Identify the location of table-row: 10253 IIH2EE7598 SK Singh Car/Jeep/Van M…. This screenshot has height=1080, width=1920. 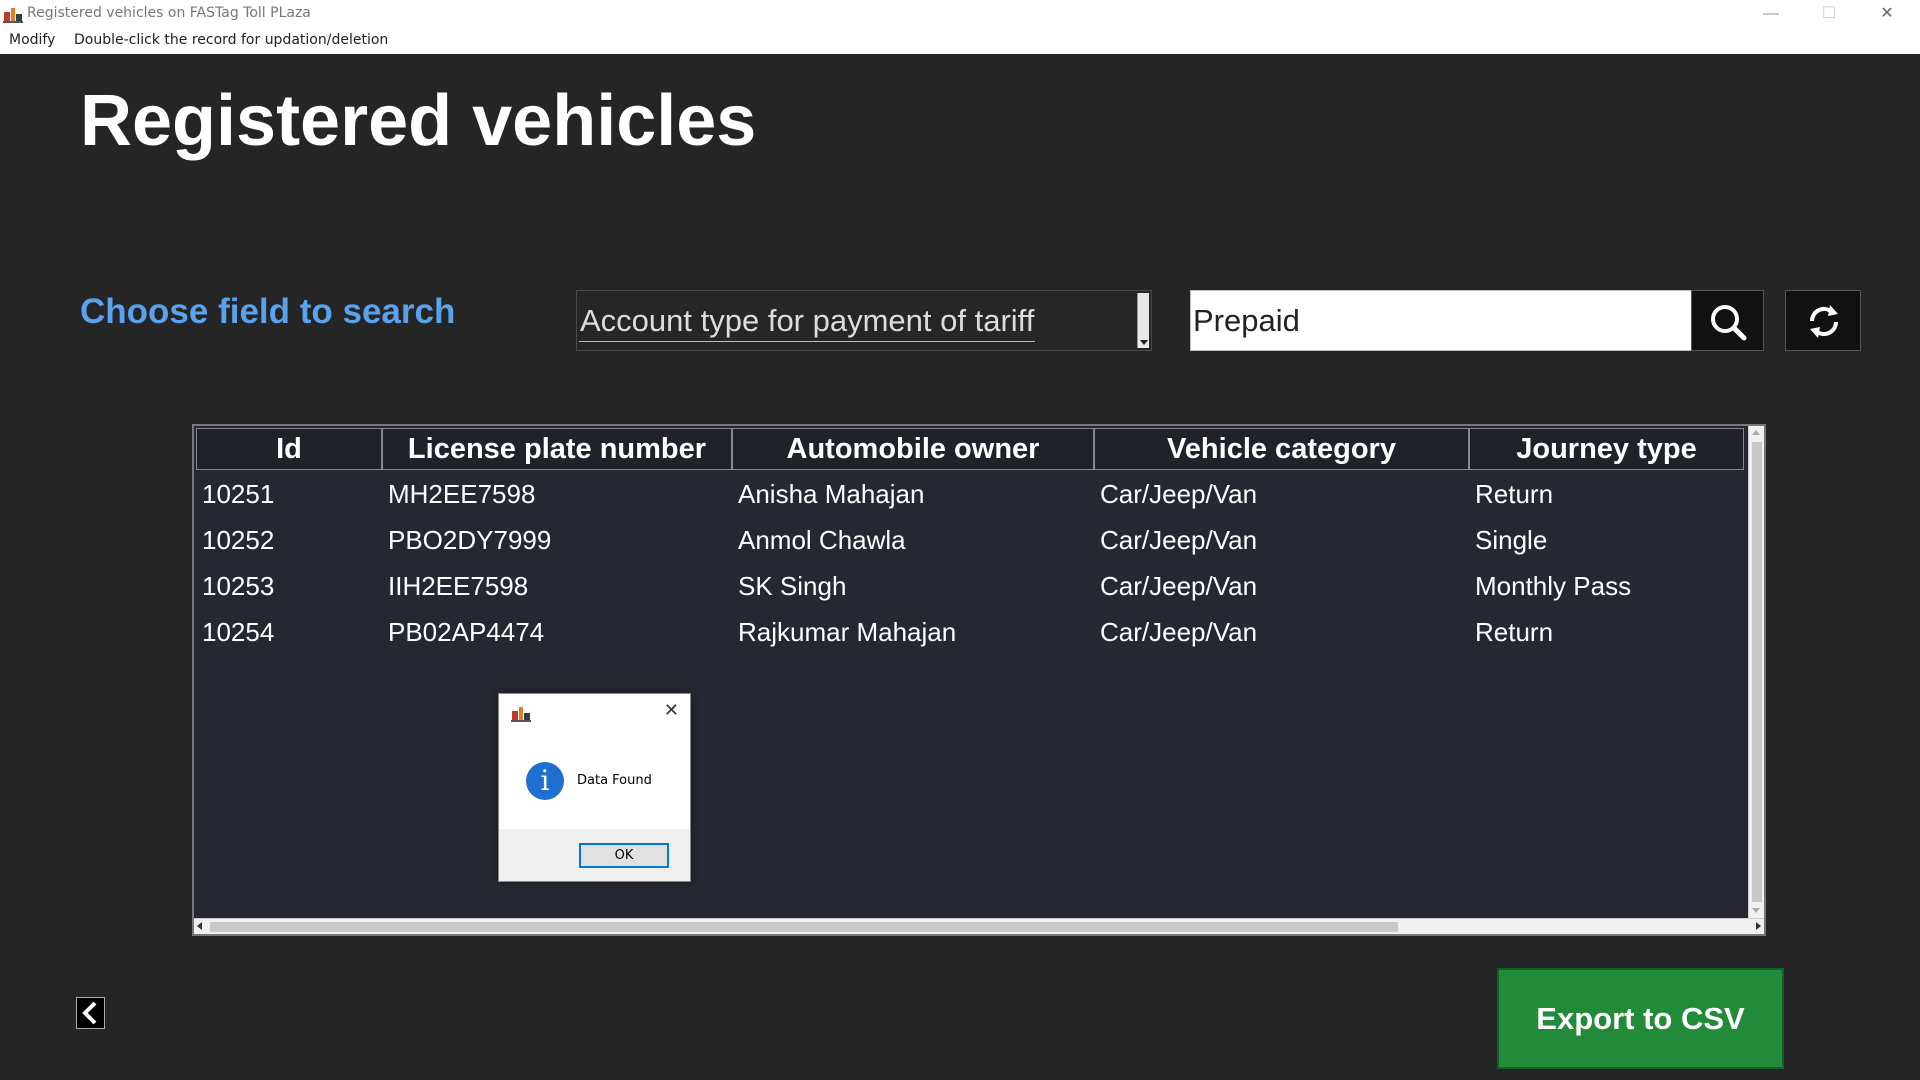
(971, 586).